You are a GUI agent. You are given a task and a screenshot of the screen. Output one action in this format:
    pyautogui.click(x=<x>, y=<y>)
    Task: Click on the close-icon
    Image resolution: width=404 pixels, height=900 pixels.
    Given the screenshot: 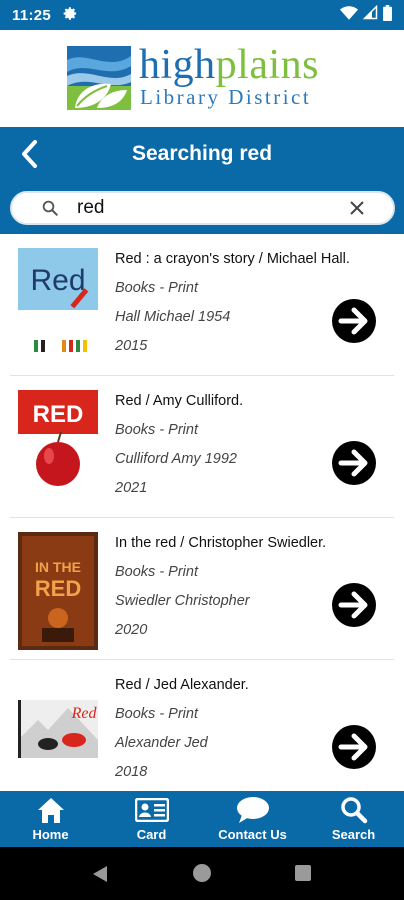 What is the action you would take?
    pyautogui.click(x=357, y=208)
    